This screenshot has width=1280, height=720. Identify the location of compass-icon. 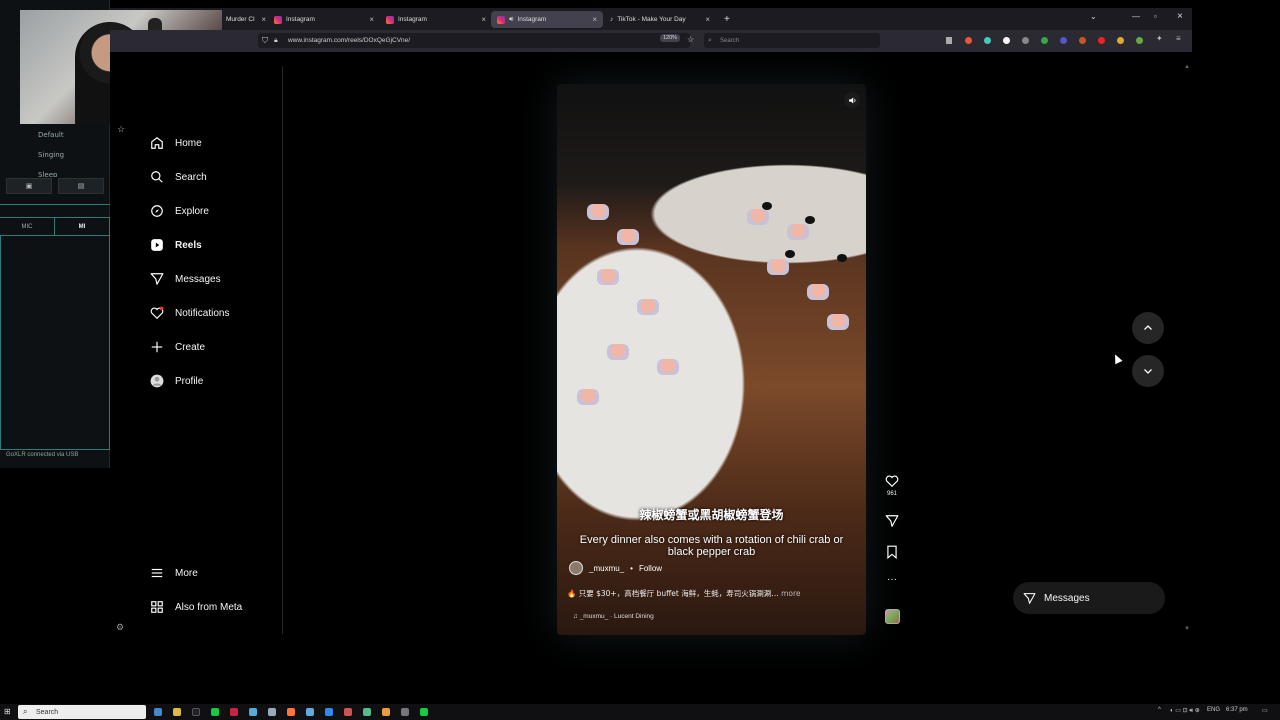
(157, 211).